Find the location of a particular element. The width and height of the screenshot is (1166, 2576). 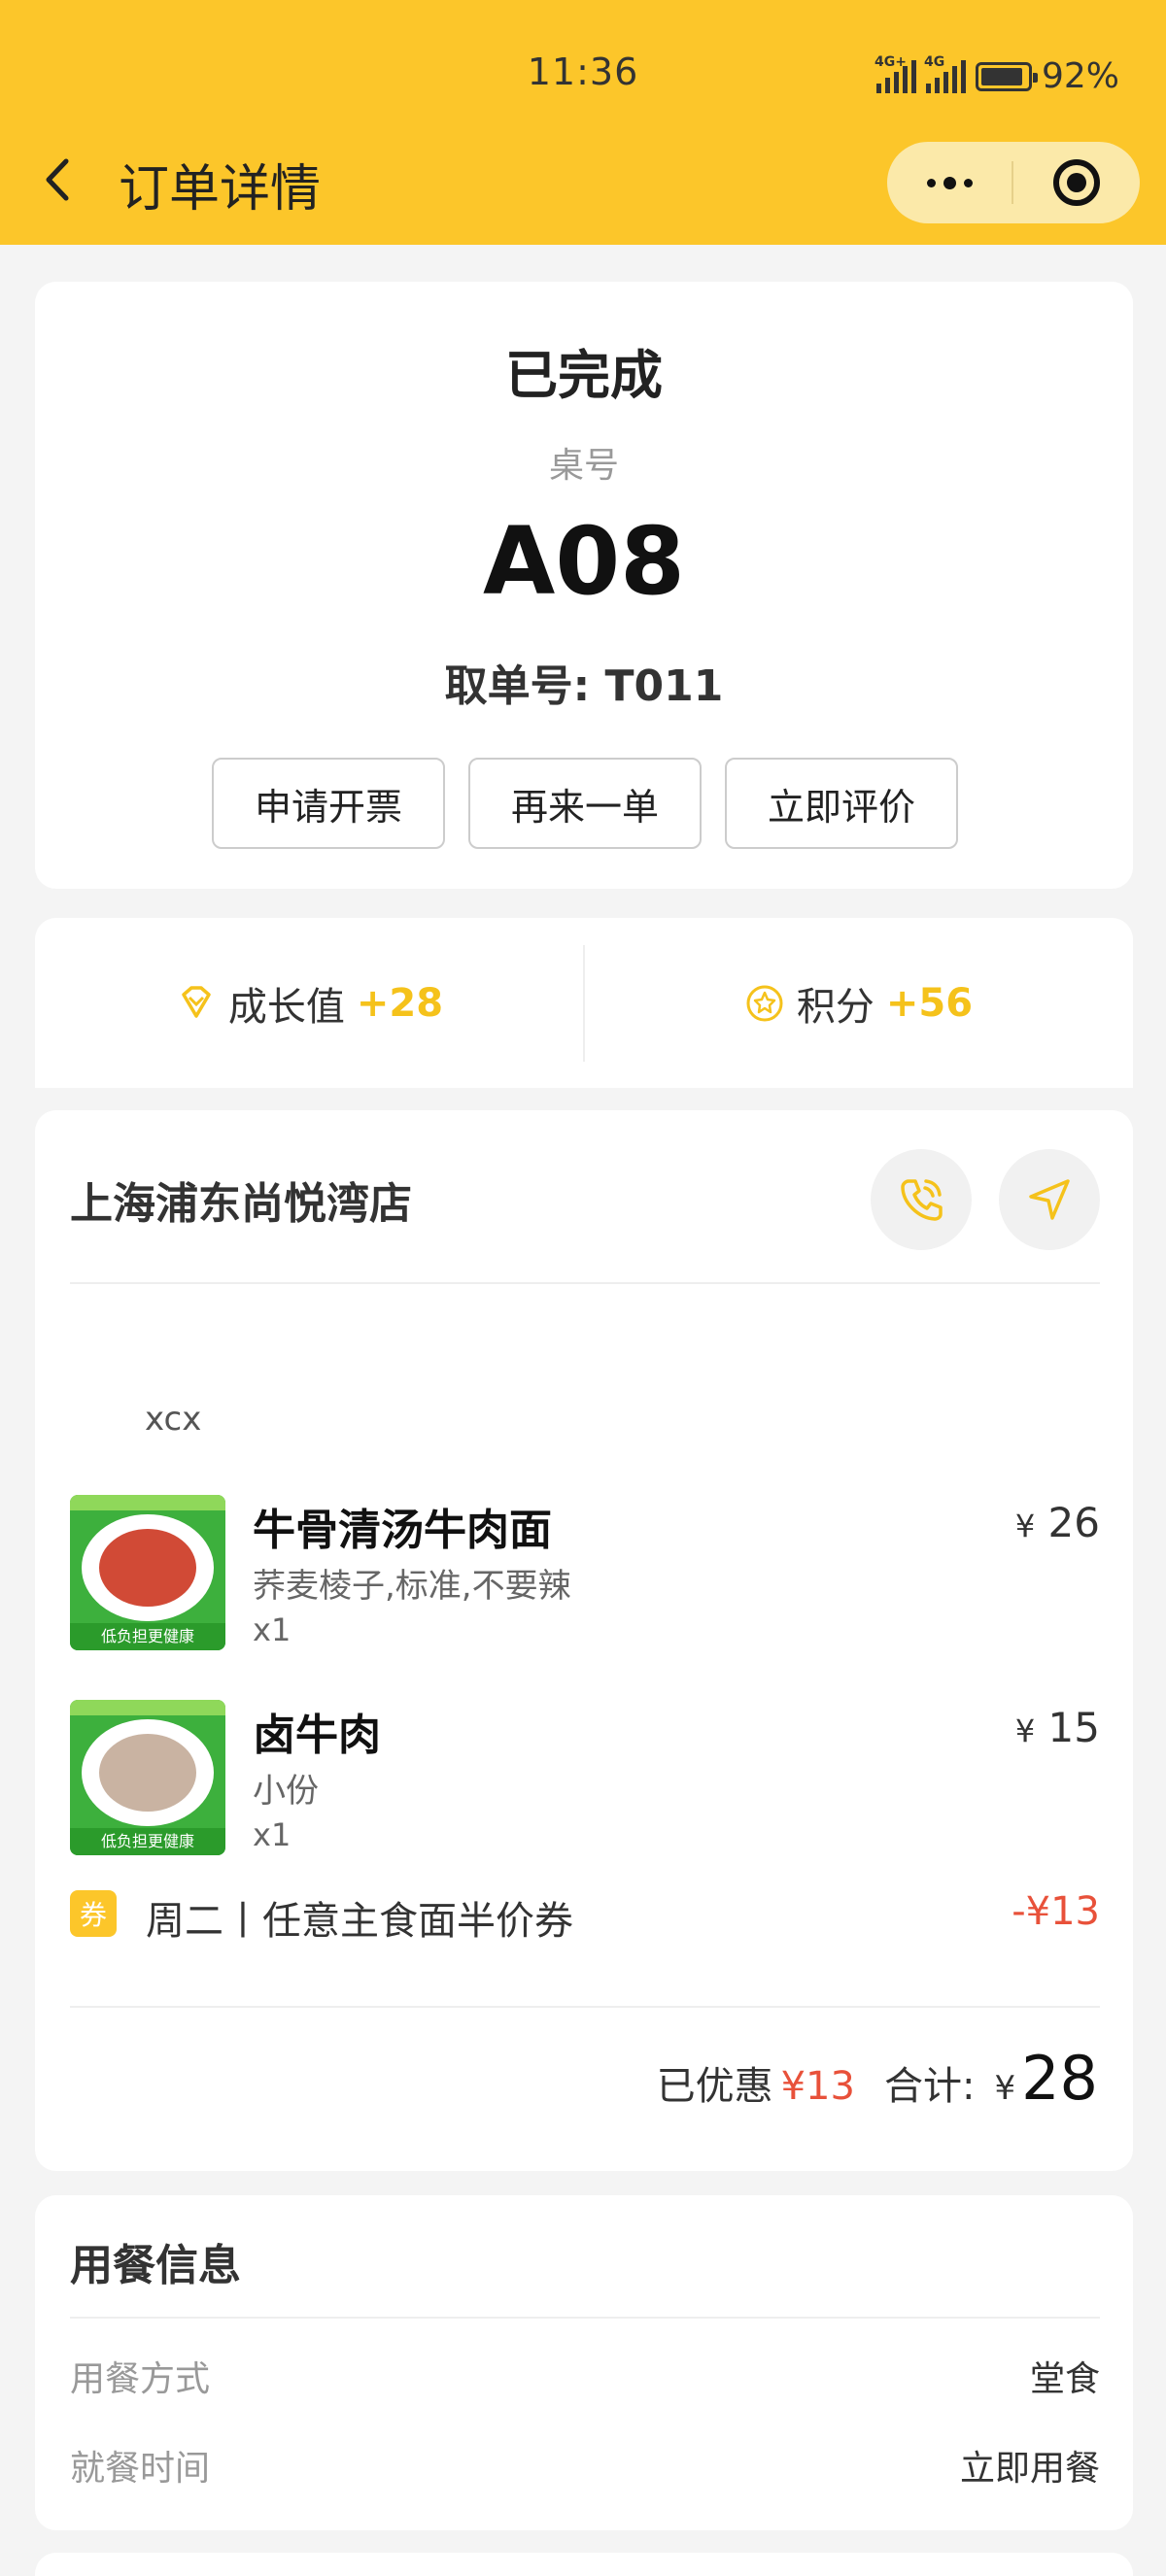

store-name: 上海浦东尚悦湾店 is located at coordinates (241, 1204).